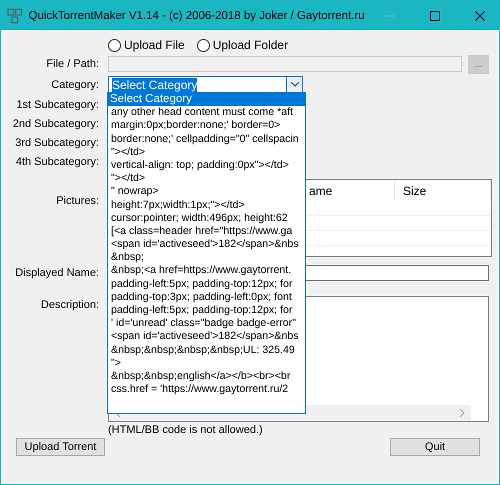 Image resolution: width=500 pixels, height=485 pixels. I want to click on radio-option: Upload File, so click(146, 45).